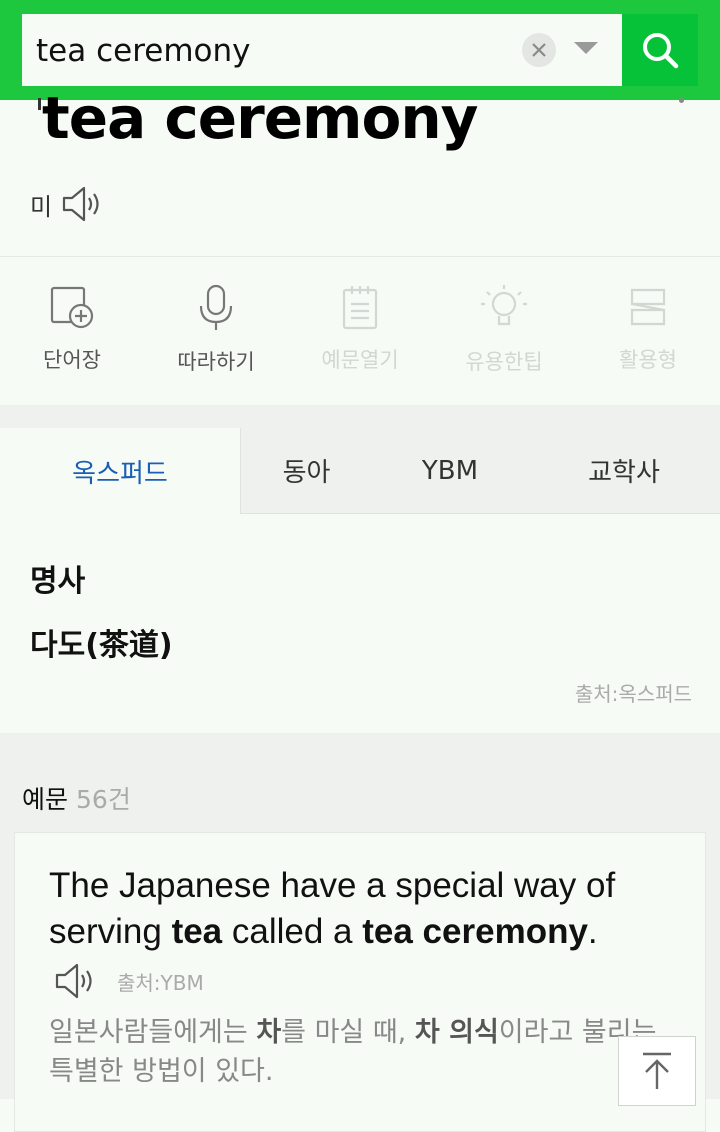 This screenshot has width=720, height=1132. Describe the element at coordinates (475, 931) in the screenshot. I see `example-keyword: tea ceremony` at that location.